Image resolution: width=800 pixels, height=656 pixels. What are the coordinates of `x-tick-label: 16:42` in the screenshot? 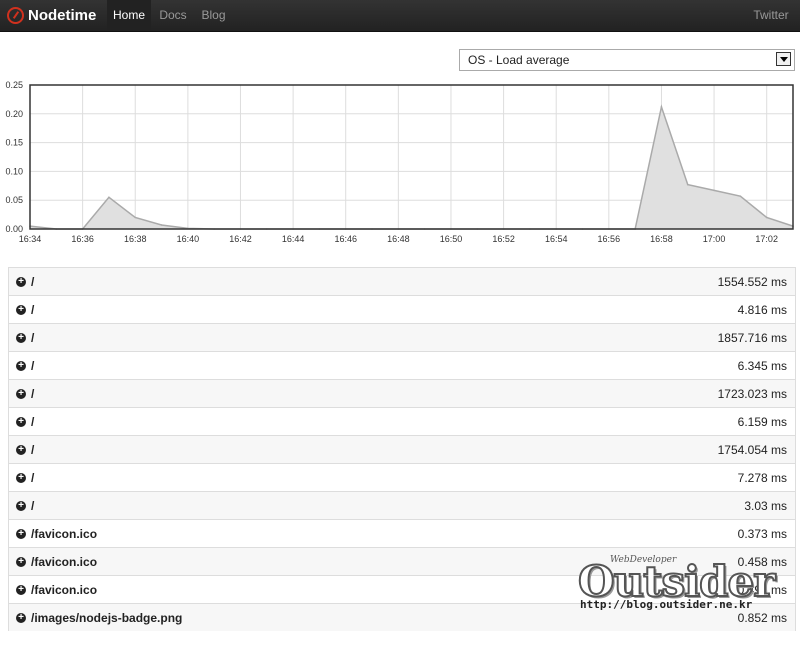 It's located at (240, 239).